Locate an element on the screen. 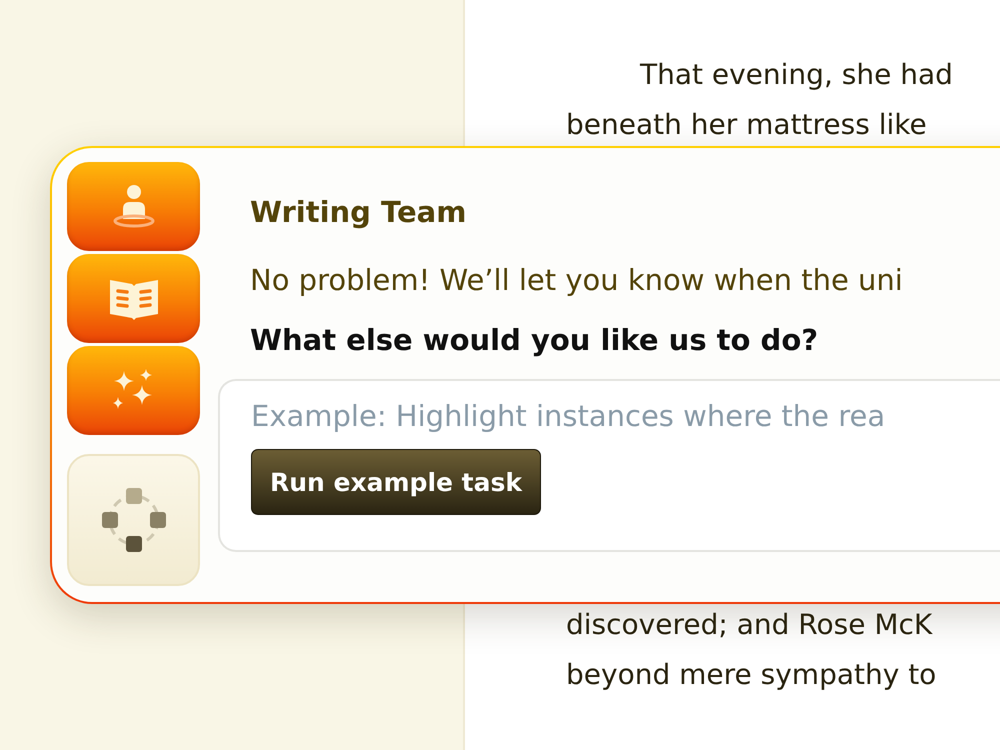  document-text-line: beneath her mattress like is located at coordinates (747, 125).